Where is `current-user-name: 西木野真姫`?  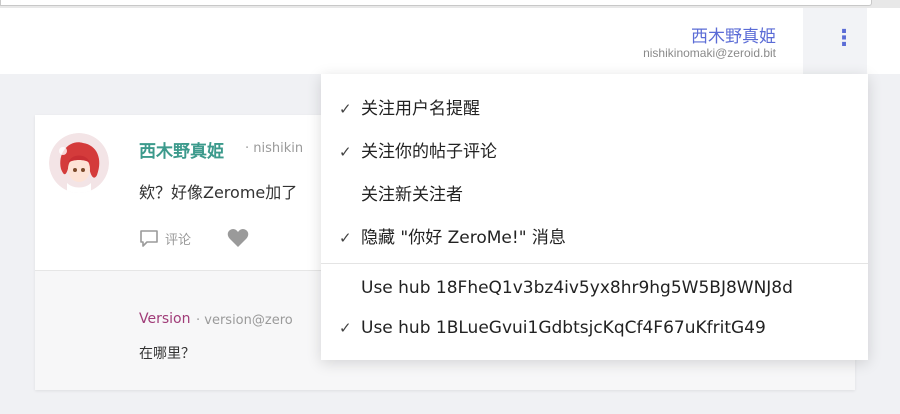 current-user-name: 西木野真姫 is located at coordinates (733, 34).